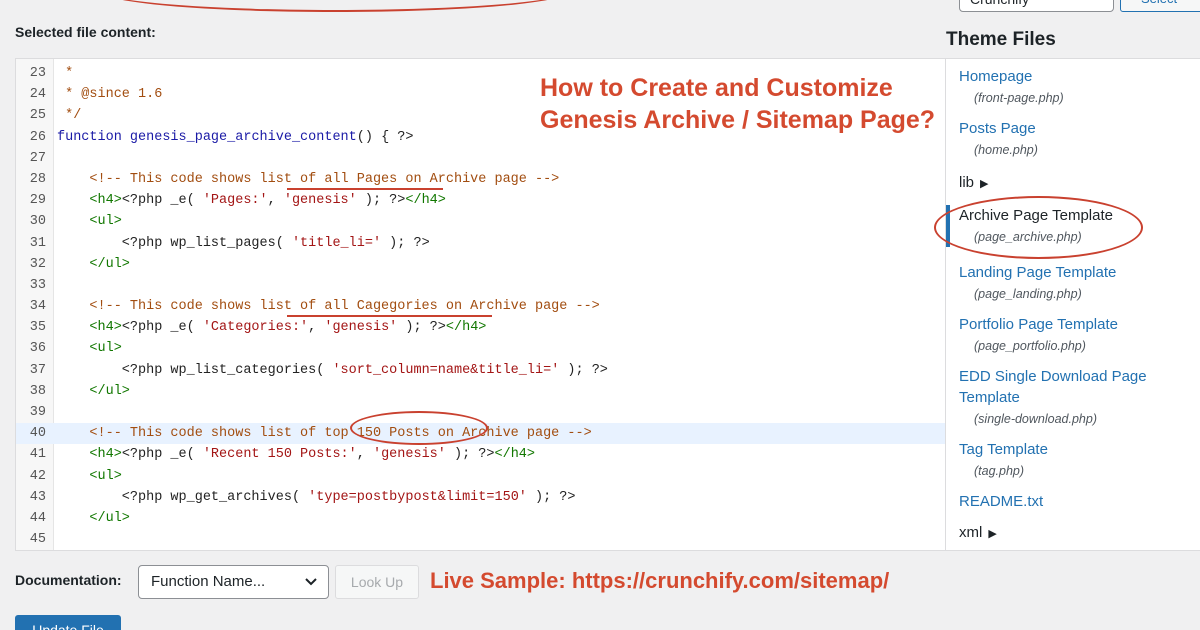 The image size is (1200, 630). Describe the element at coordinates (480, 158) in the screenshot. I see `code-line: 27` at that location.